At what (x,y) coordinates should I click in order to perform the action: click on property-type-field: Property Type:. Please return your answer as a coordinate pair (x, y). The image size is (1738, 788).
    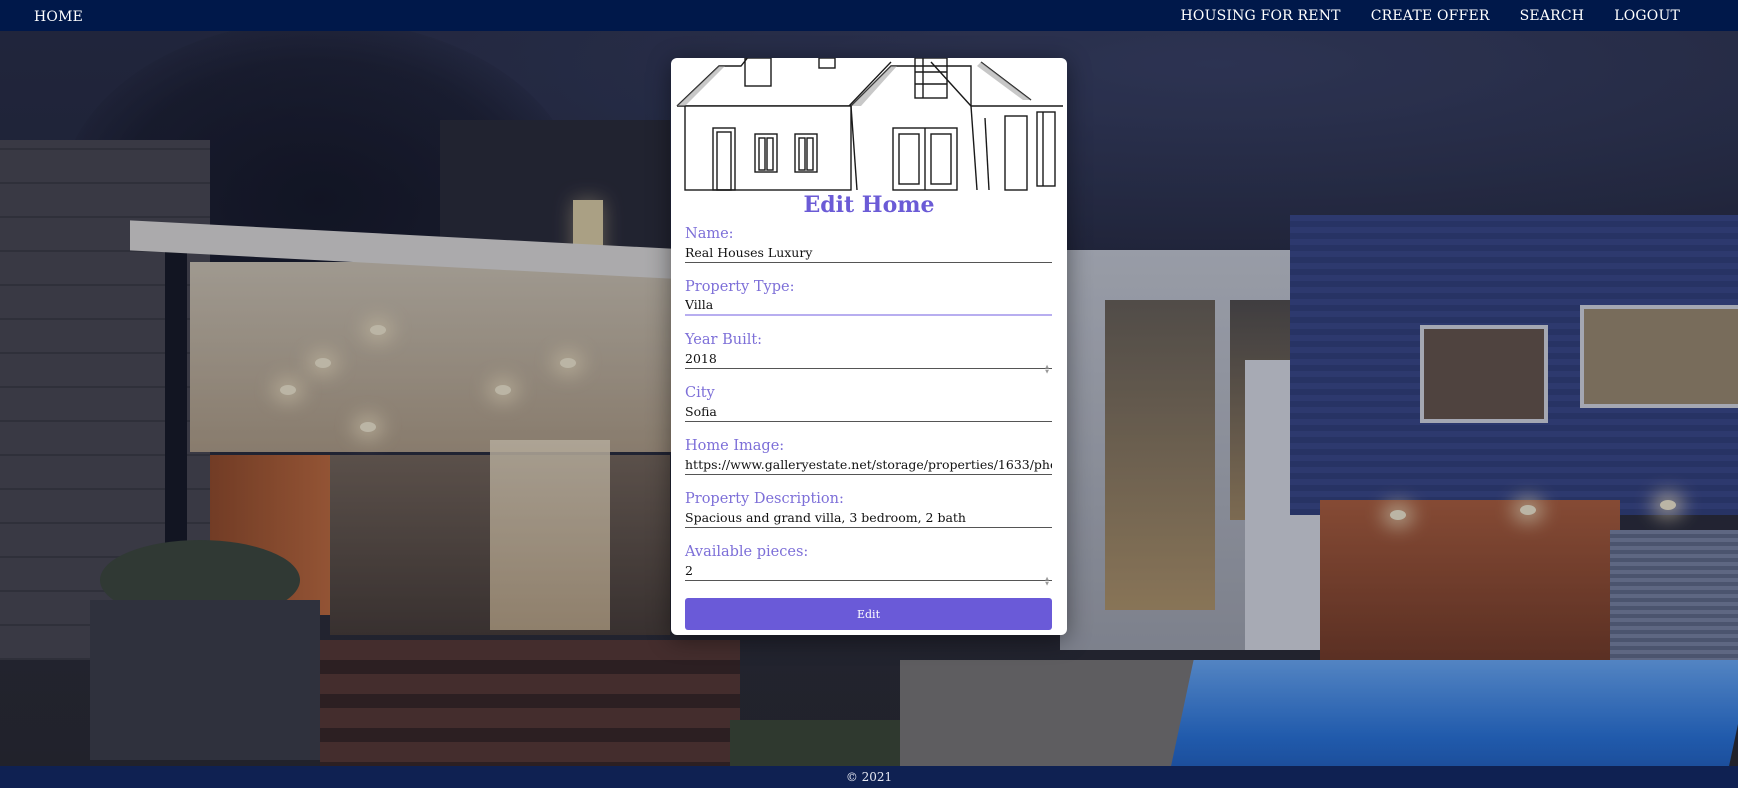
    Looking at the image, I should click on (868, 303).